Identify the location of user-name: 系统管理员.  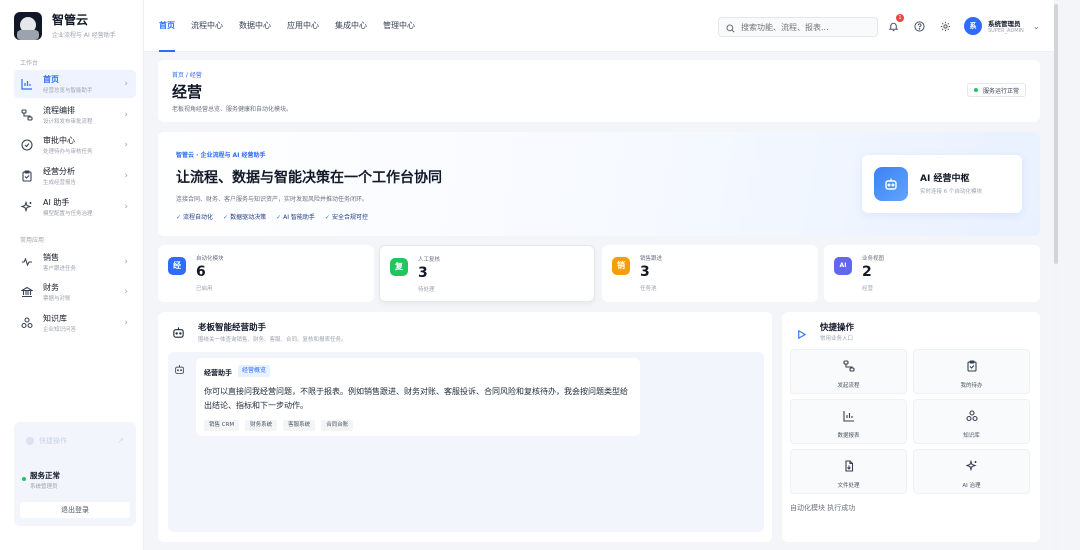
(1004, 23).